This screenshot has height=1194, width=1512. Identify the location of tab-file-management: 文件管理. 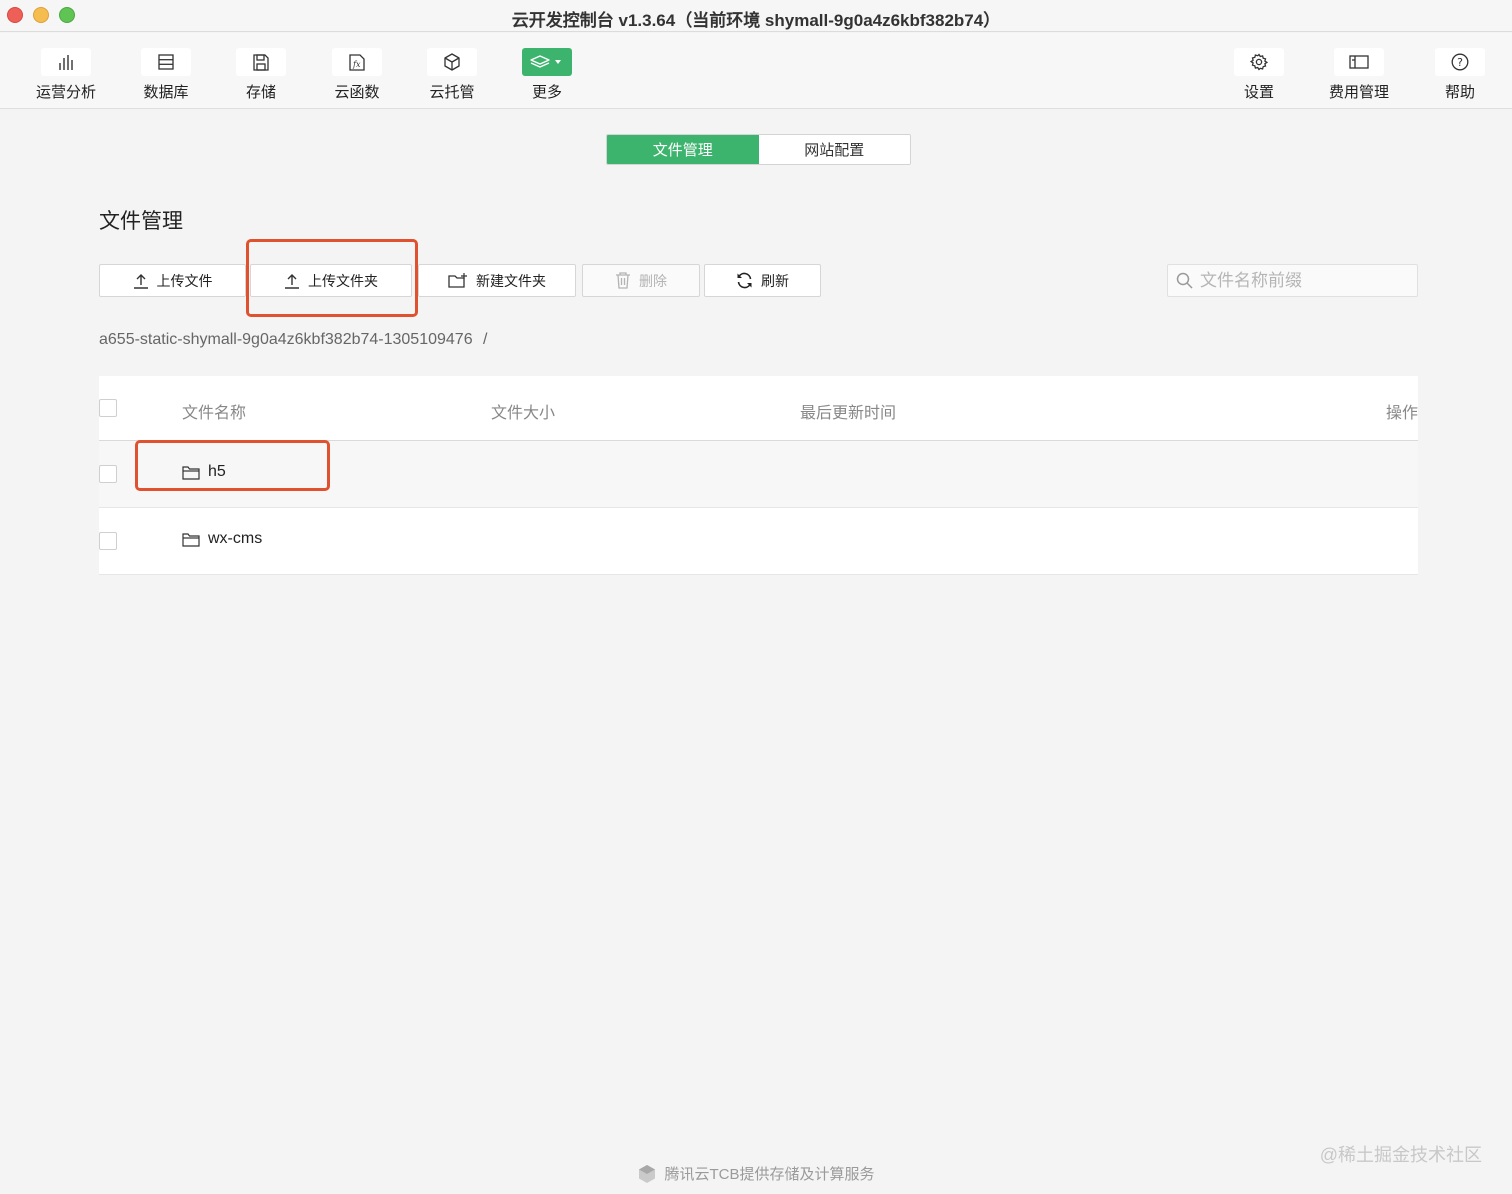
(683, 149).